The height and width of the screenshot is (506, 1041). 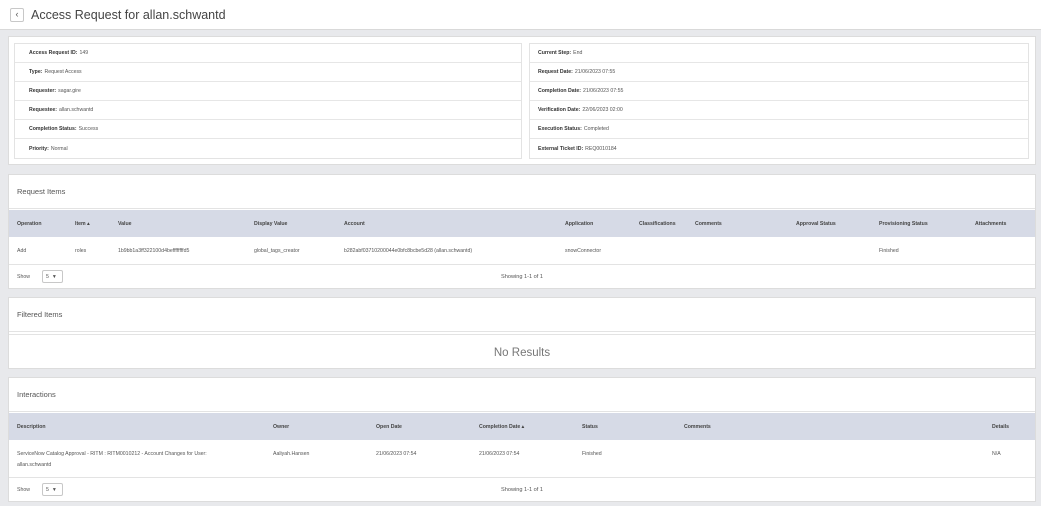 What do you see at coordinates (277, 251) in the screenshot?
I see `cell-display-value: global_tags_creator` at bounding box center [277, 251].